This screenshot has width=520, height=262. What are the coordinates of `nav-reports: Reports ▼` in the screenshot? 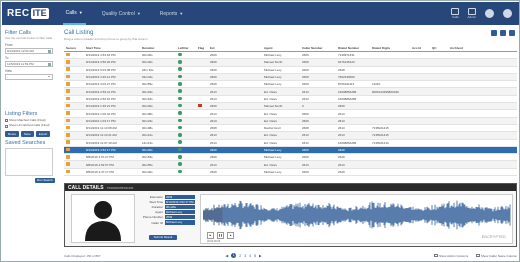 It's located at (171, 13).